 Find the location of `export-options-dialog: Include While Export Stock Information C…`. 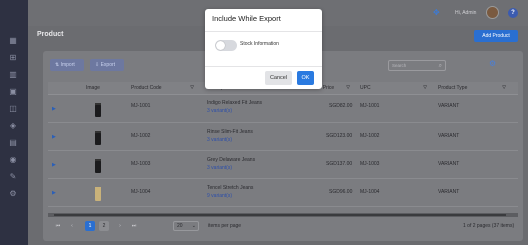

export-options-dialog: Include While Export Stock Information C… is located at coordinates (263, 49).